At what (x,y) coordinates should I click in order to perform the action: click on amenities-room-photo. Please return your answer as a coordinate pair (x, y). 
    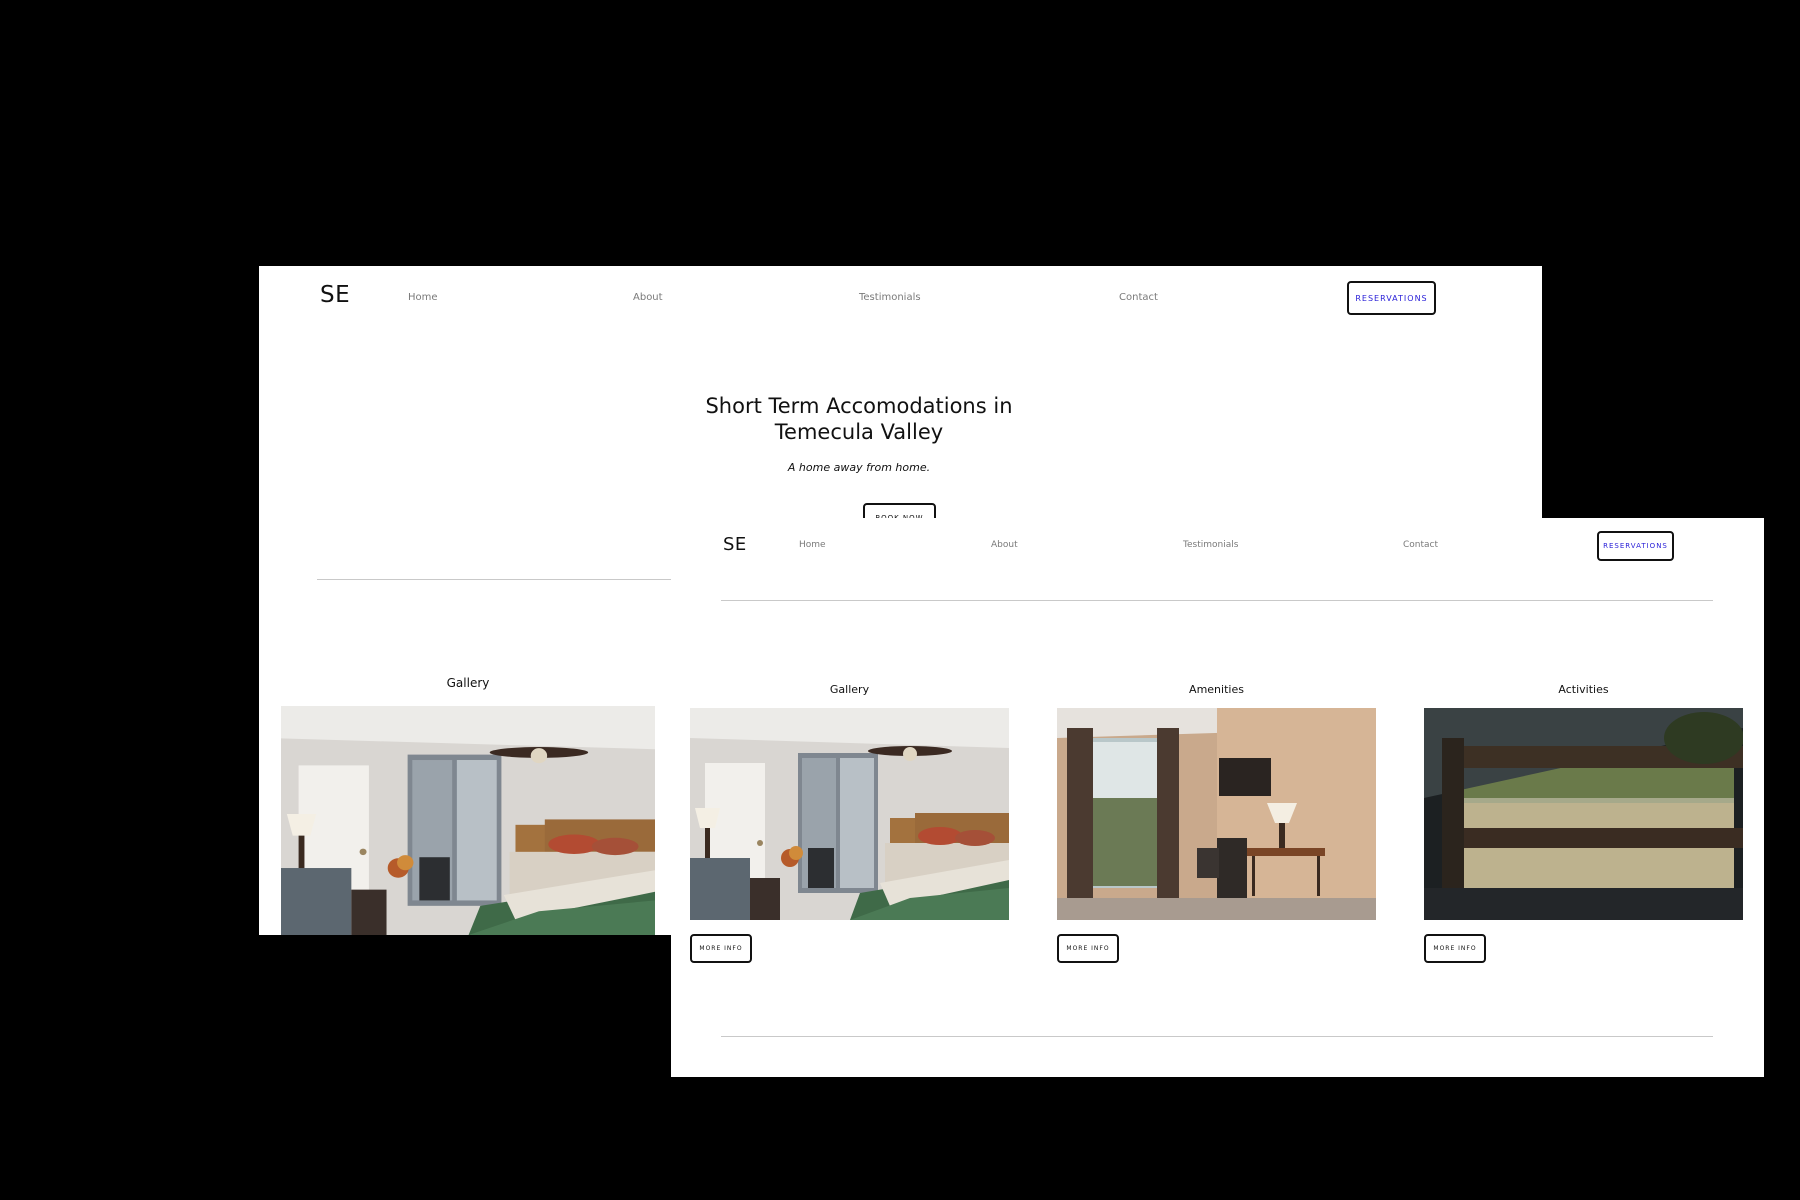
    Looking at the image, I should click on (1216, 814).